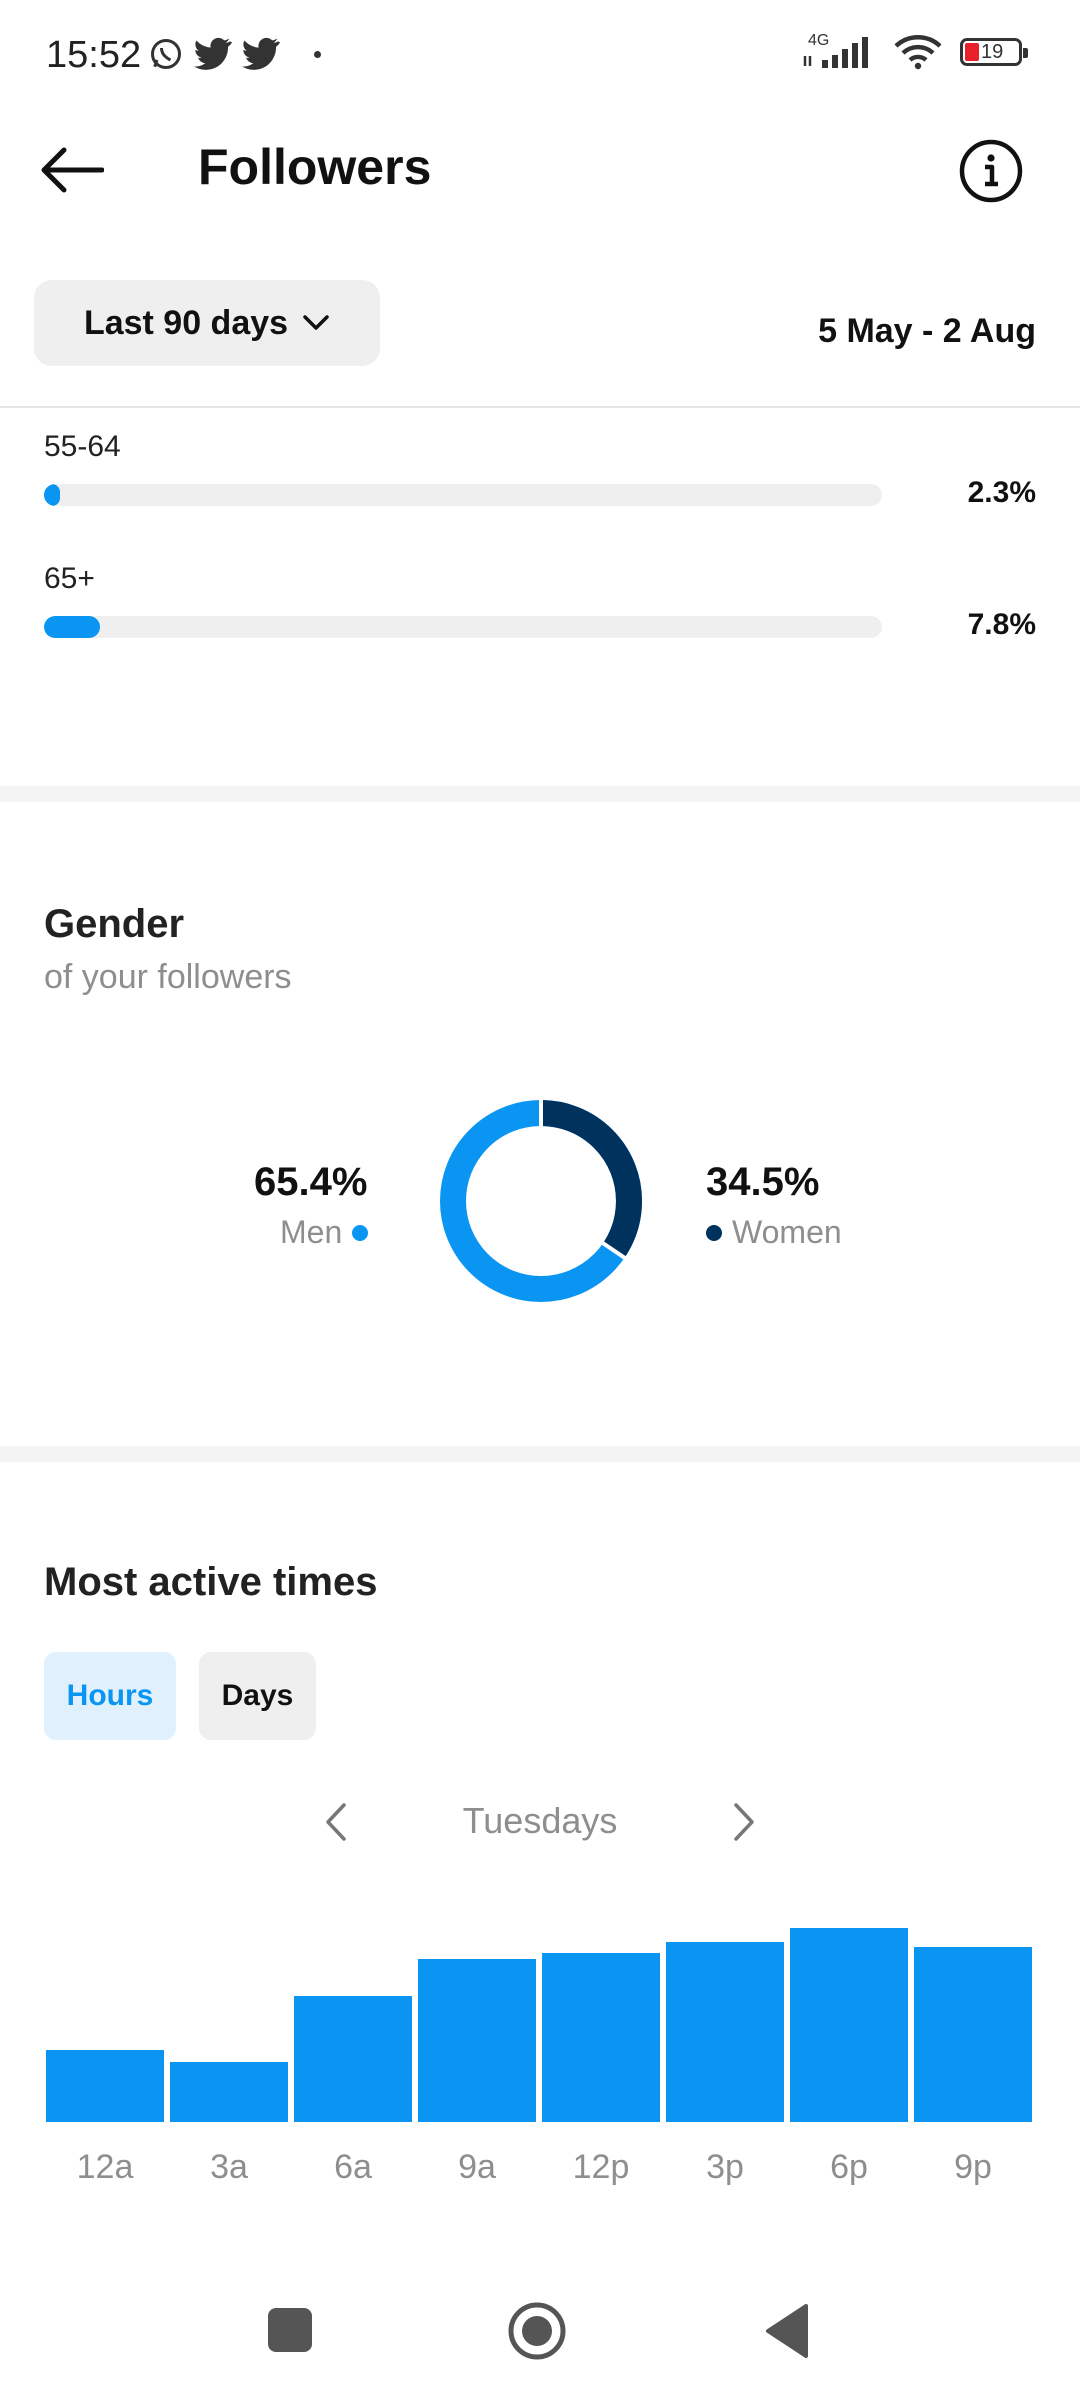 The image size is (1080, 2400). What do you see at coordinates (353, 2167) in the screenshot?
I see `chart-tick-label: 6a` at bounding box center [353, 2167].